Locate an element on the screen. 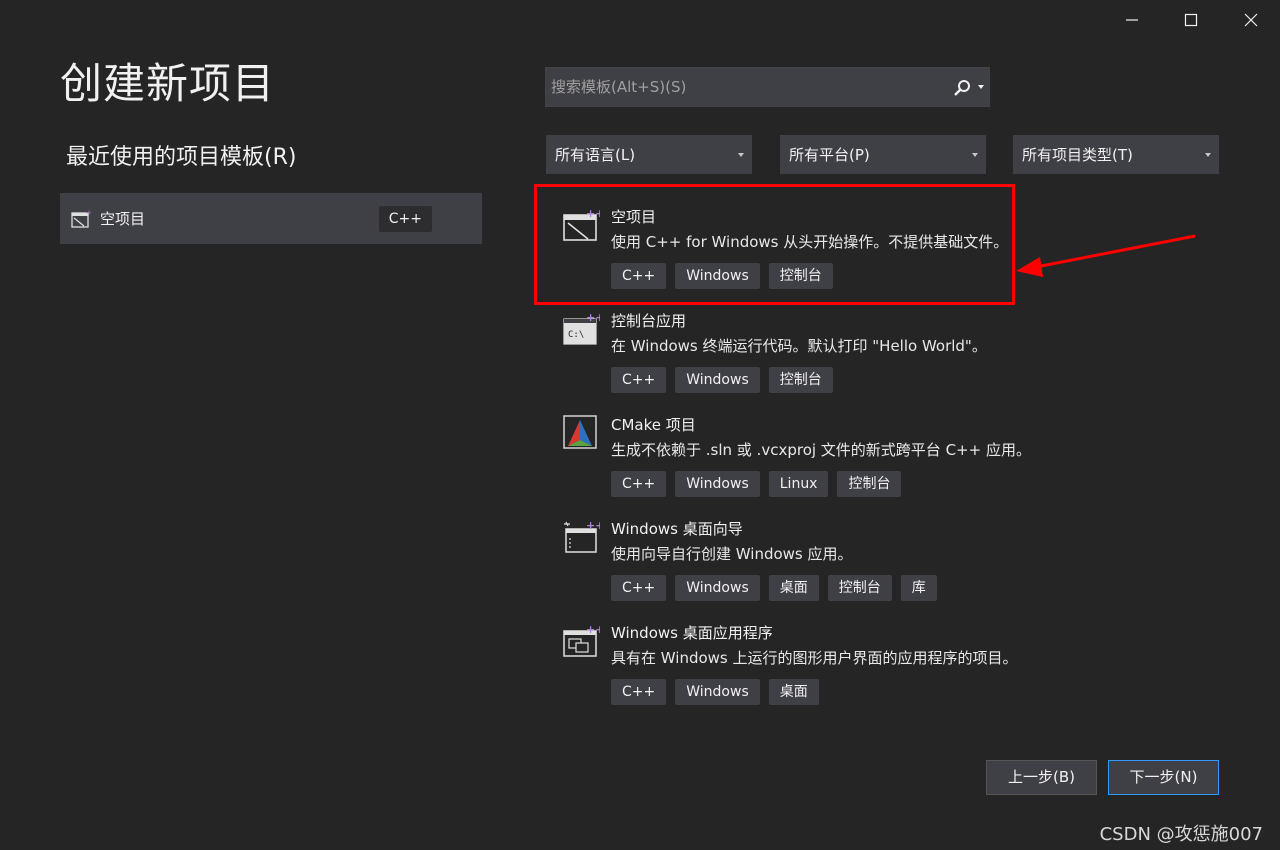  recent-template-item: + 空项目 C++ is located at coordinates (271, 218).